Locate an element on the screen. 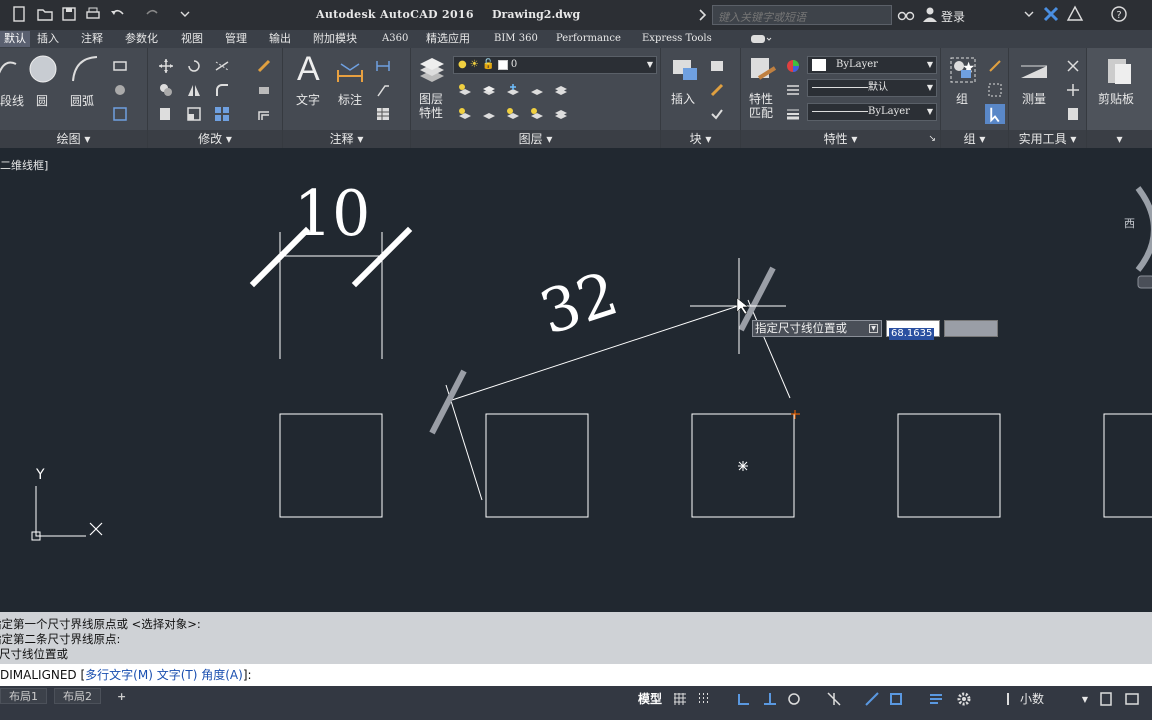 The height and width of the screenshot is (720, 1152). stretch-icon is located at coordinates (166, 114).